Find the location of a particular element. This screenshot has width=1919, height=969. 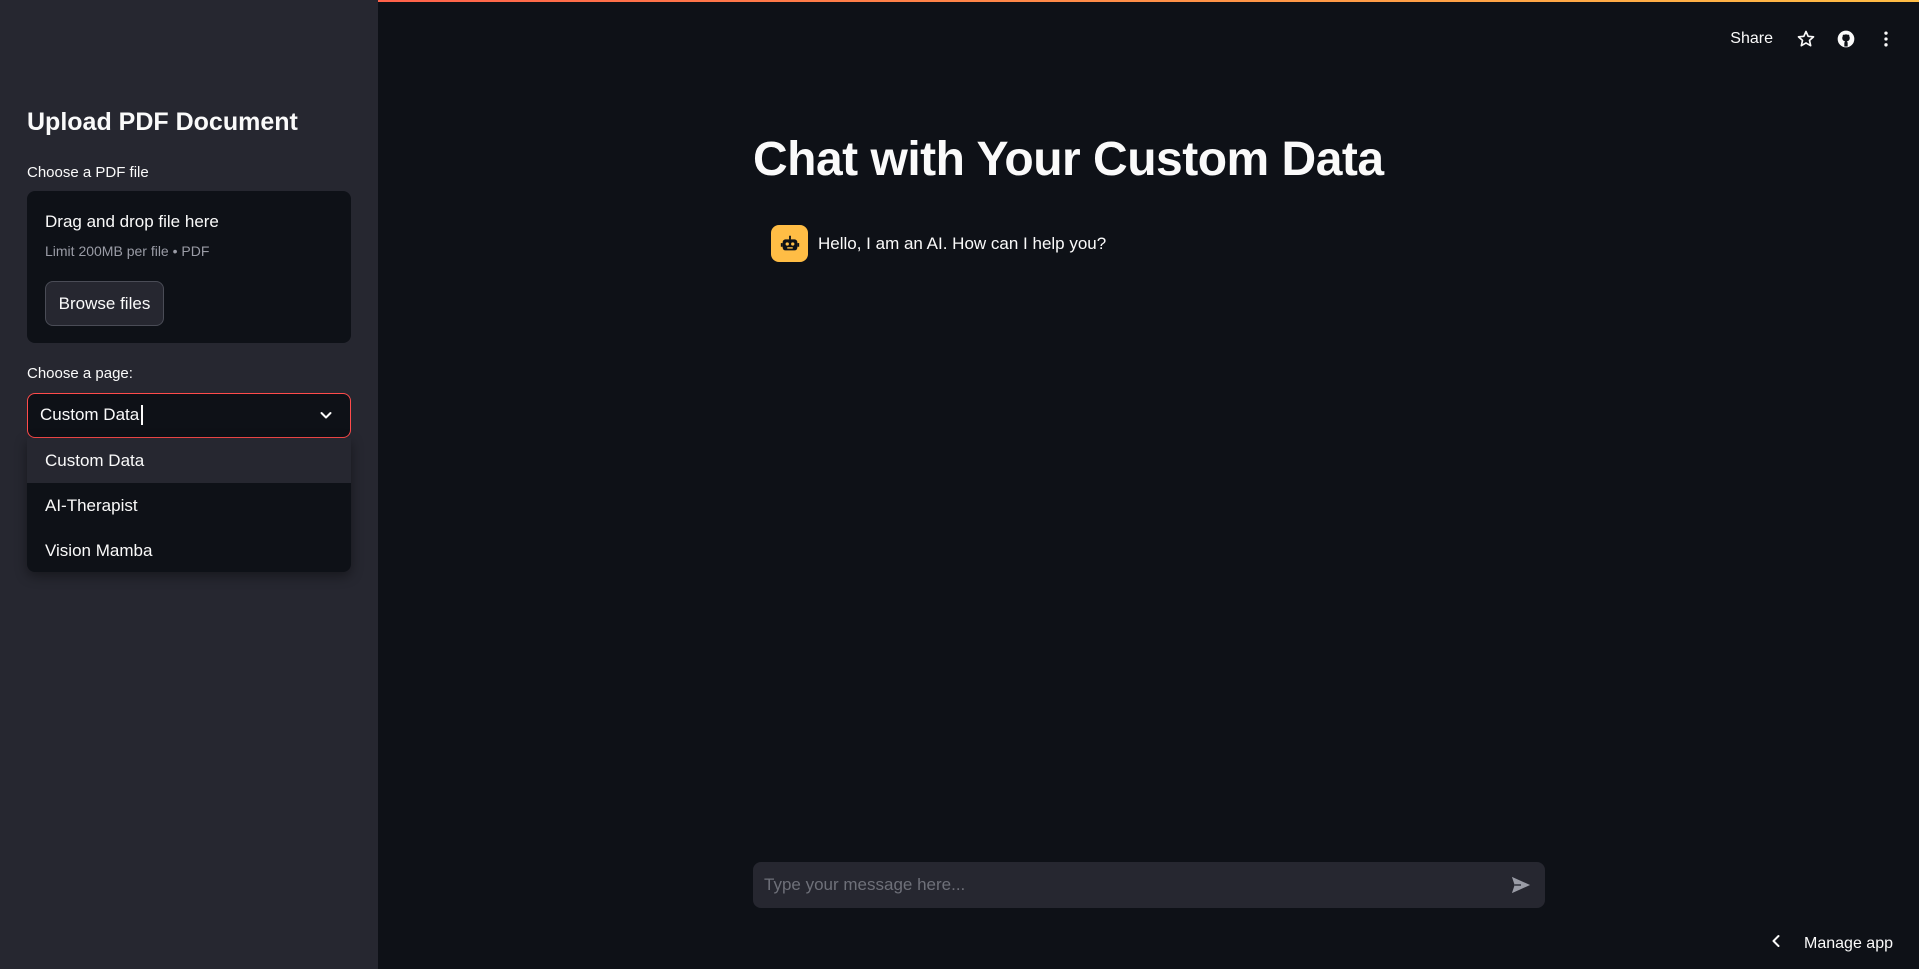

robot-icon is located at coordinates (789, 243).